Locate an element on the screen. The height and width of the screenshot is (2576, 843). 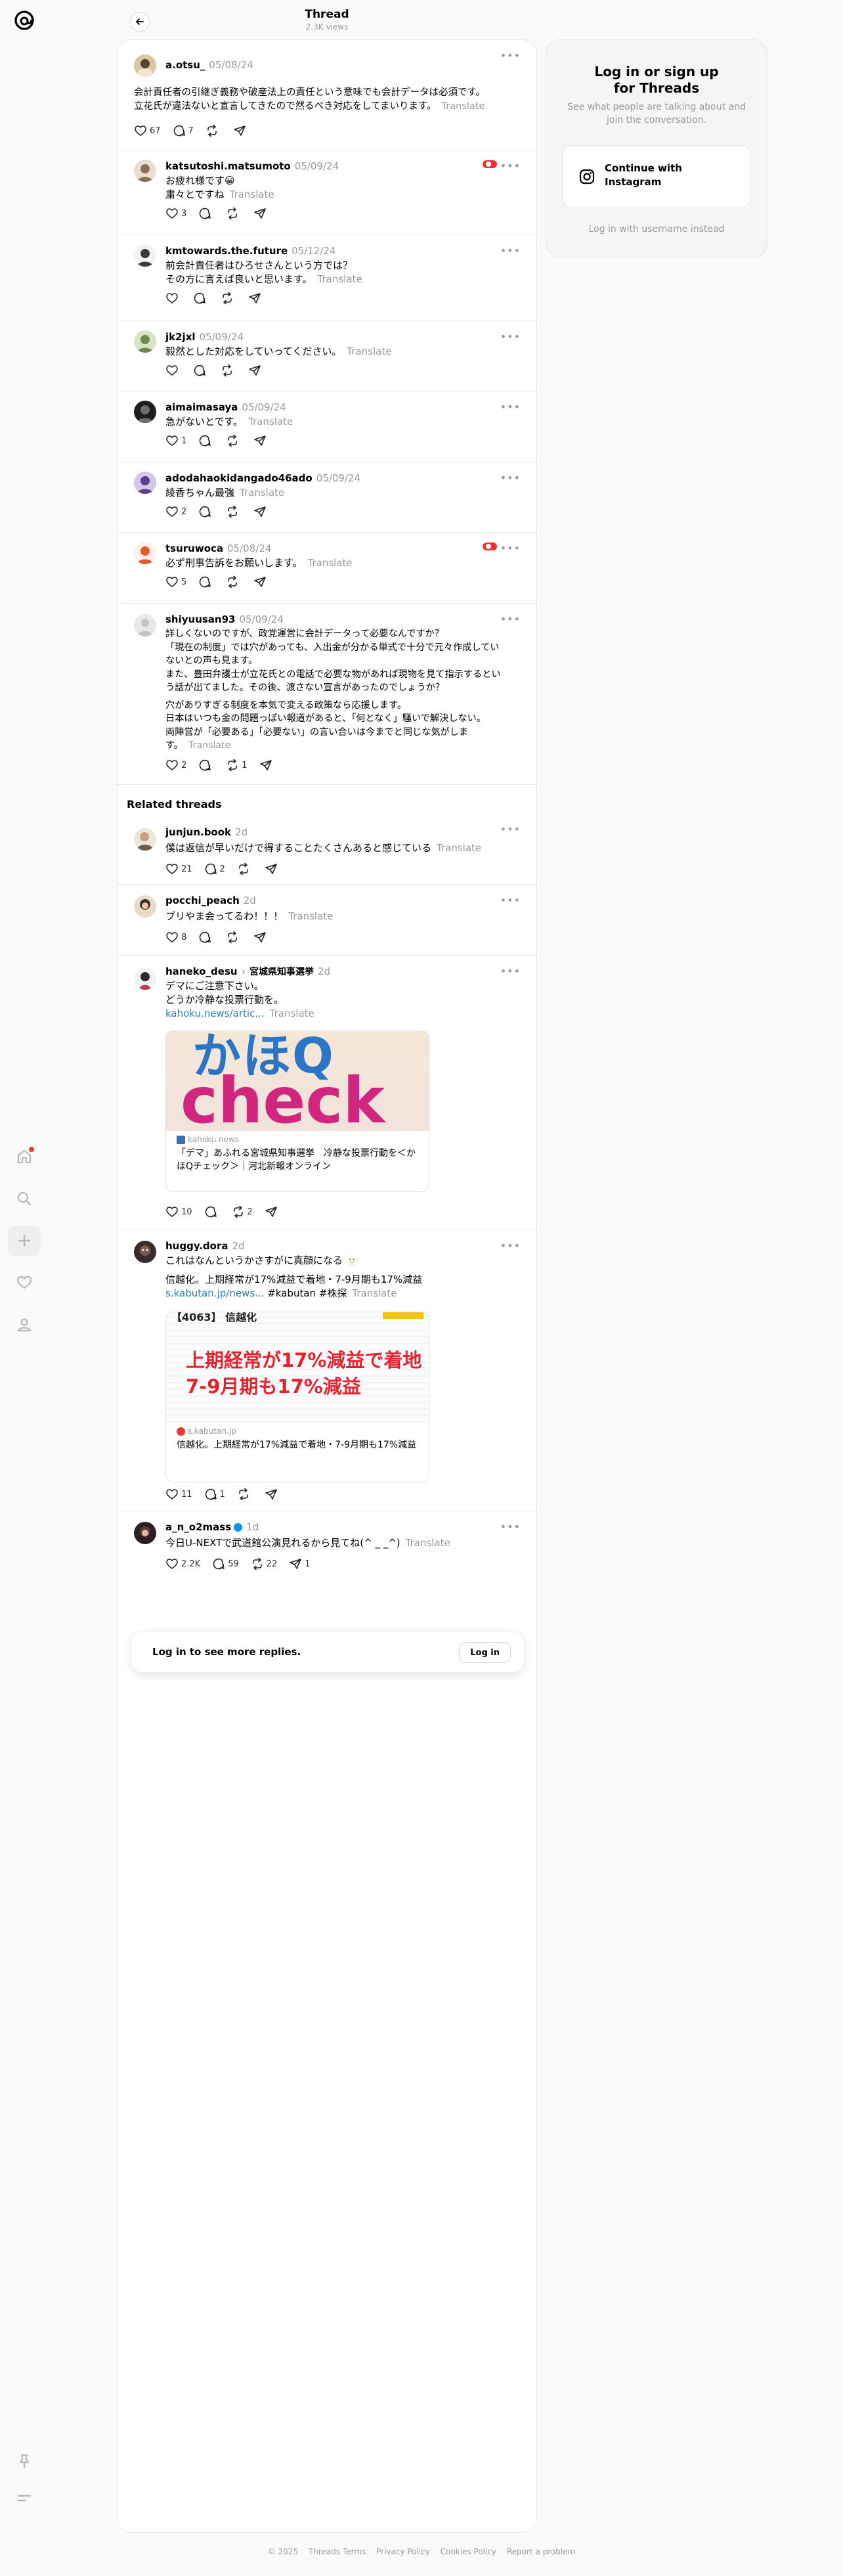
username: haneko_desu is located at coordinates (201, 972).